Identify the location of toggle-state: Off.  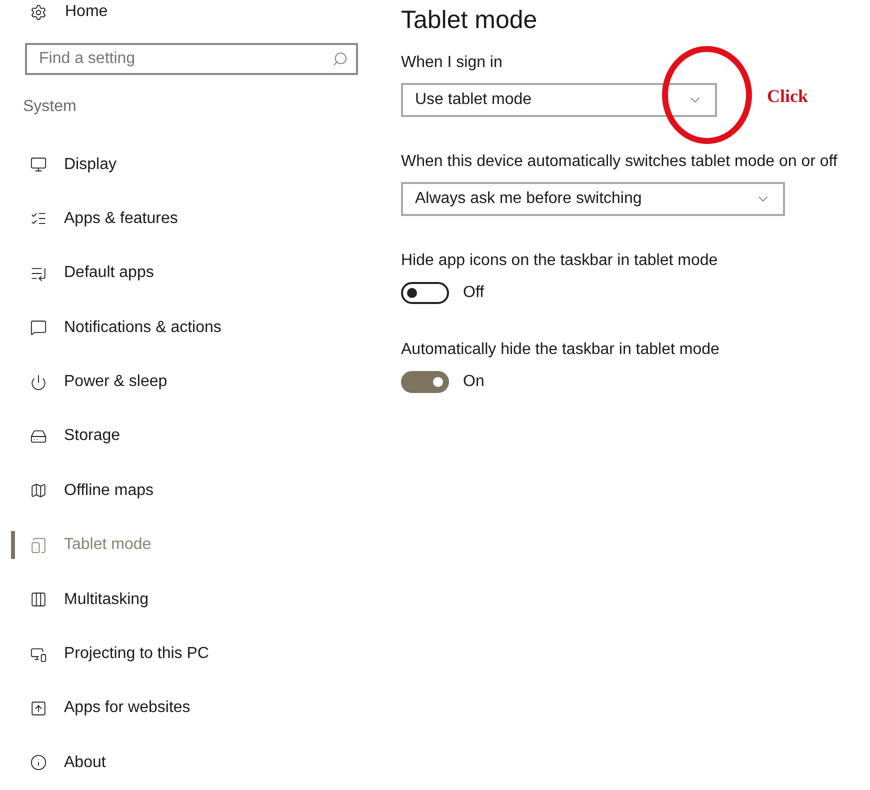
(473, 293).